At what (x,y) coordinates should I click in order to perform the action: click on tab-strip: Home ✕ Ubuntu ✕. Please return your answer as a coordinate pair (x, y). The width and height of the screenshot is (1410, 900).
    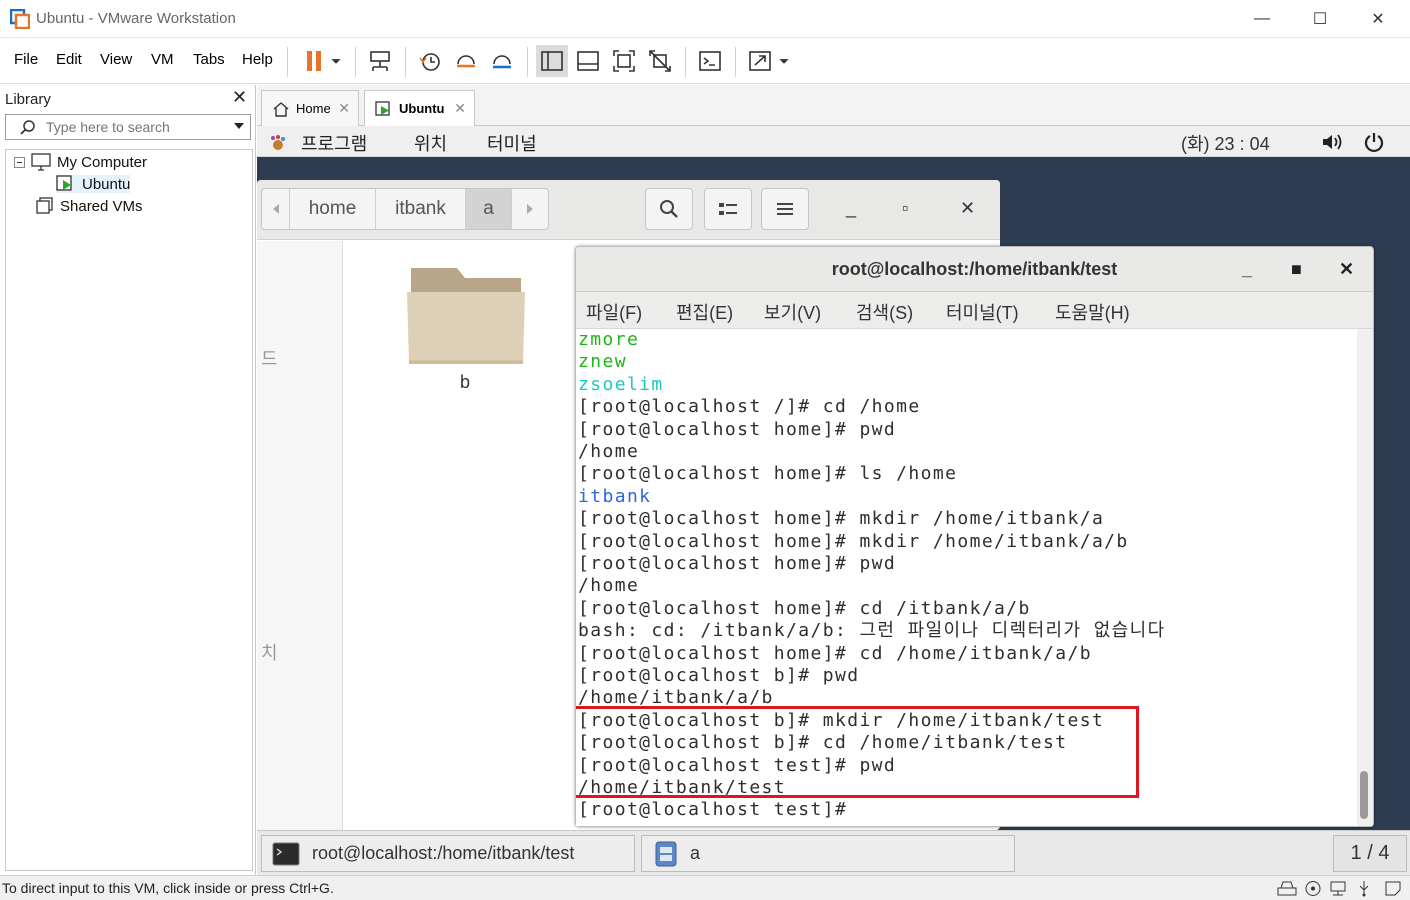
    Looking at the image, I should click on (833, 105).